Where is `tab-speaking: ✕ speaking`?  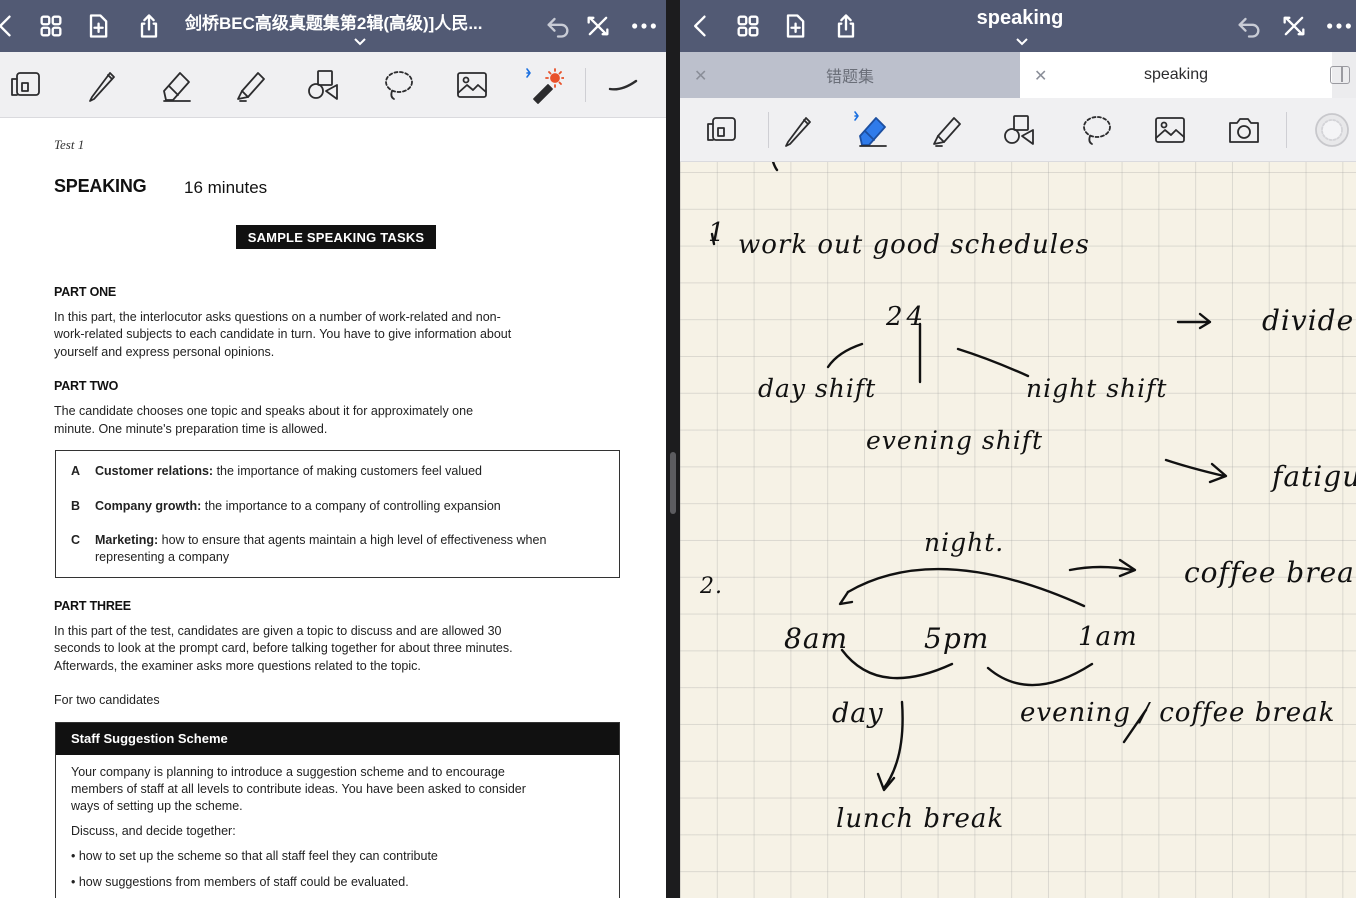
tab-speaking: ✕ speaking is located at coordinates (1176, 75).